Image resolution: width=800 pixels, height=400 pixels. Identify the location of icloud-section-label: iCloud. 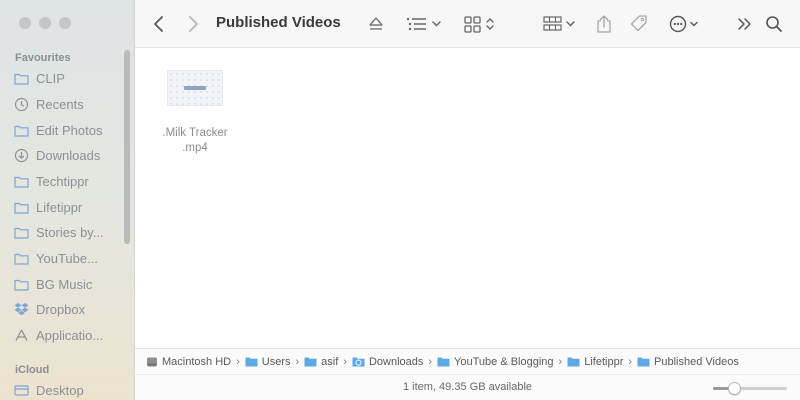
(32, 370).